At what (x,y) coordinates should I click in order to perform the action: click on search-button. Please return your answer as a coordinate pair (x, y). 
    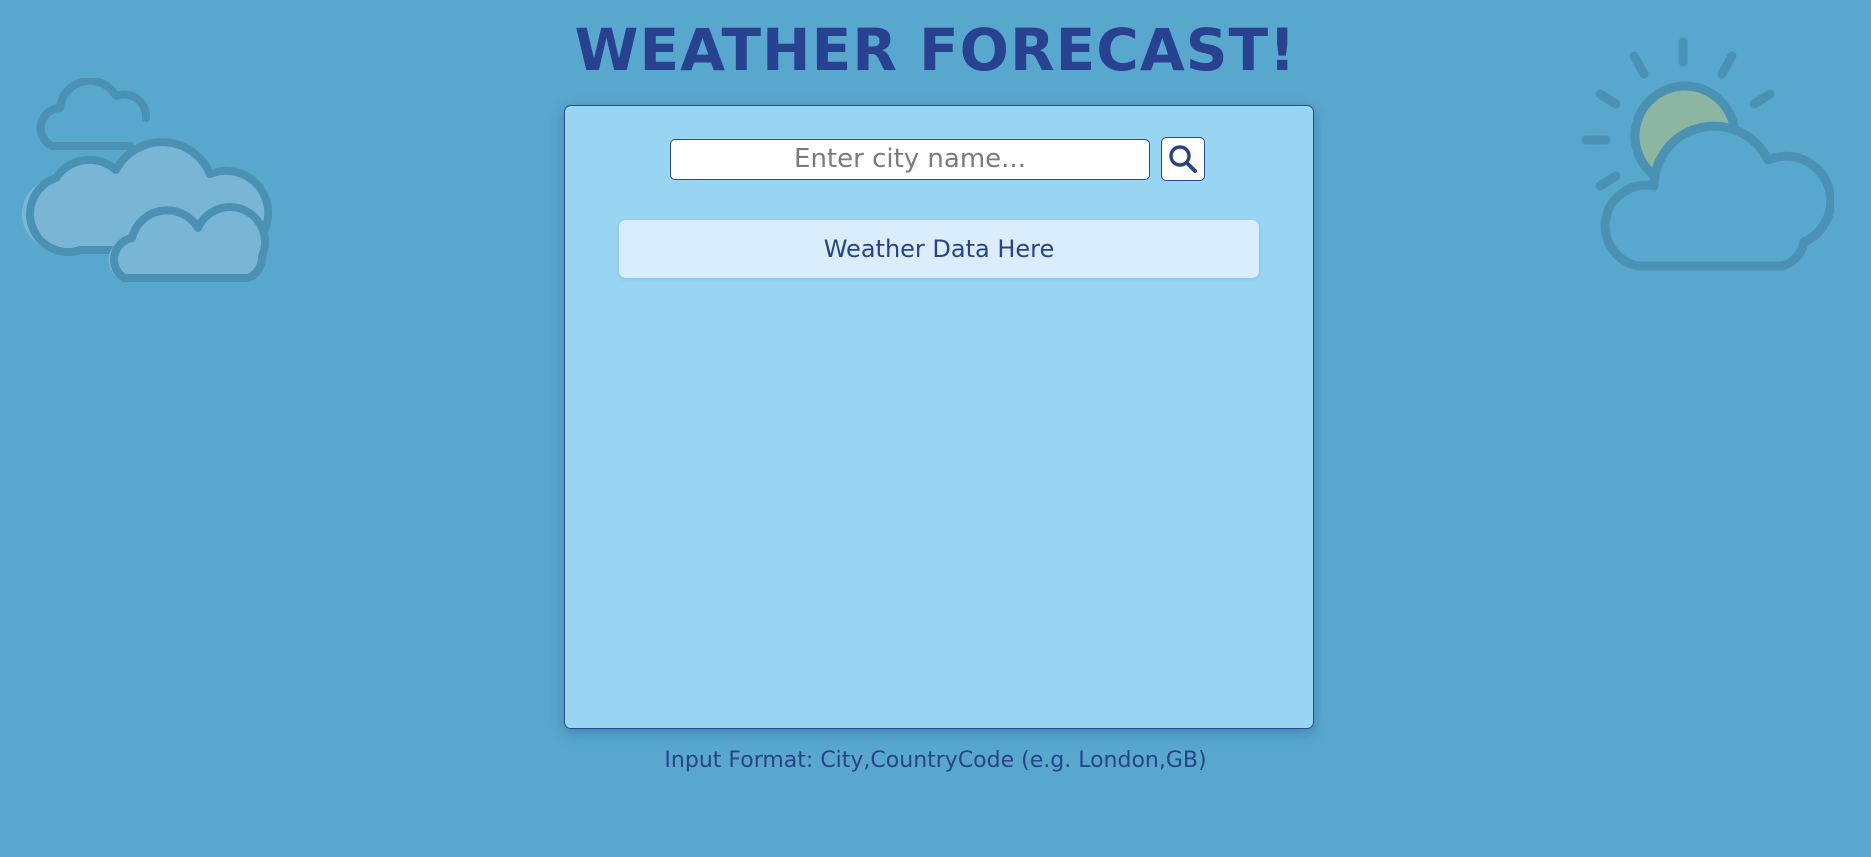
    Looking at the image, I should click on (1183, 159).